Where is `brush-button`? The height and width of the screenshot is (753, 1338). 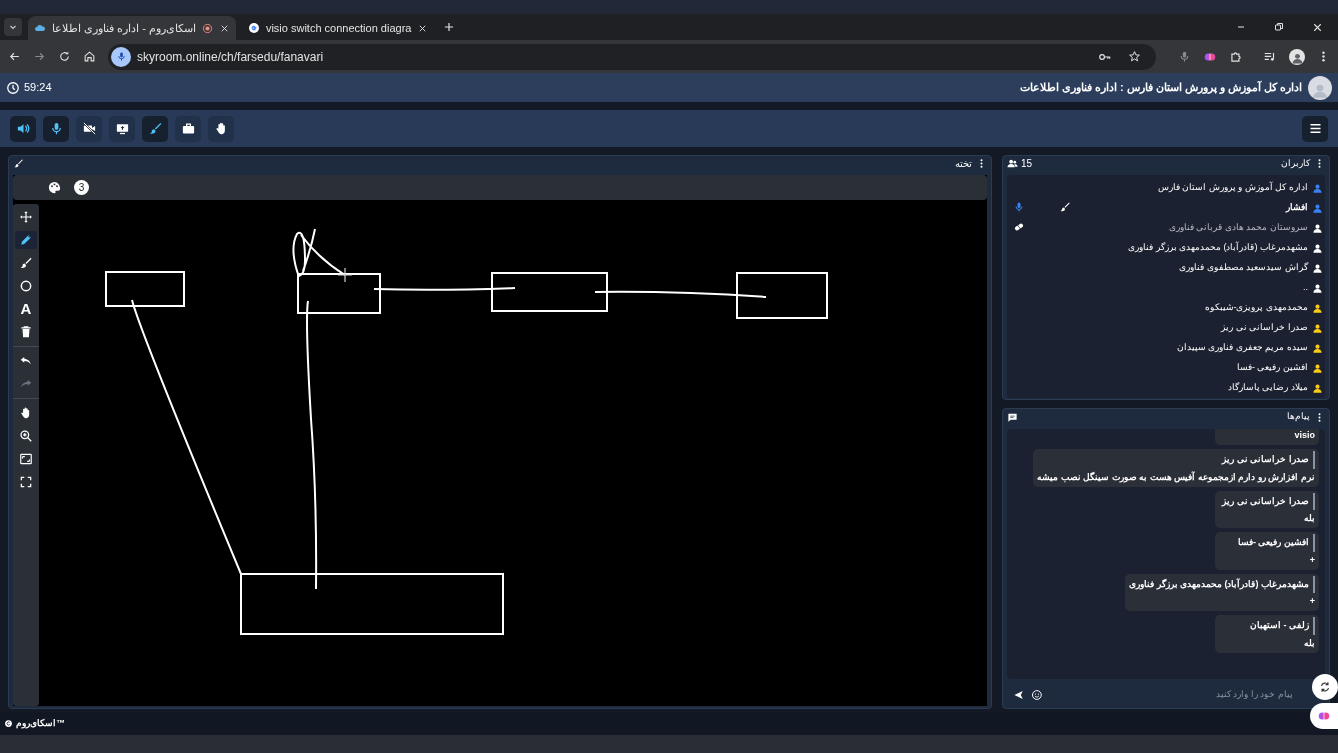 brush-button is located at coordinates (155, 128).